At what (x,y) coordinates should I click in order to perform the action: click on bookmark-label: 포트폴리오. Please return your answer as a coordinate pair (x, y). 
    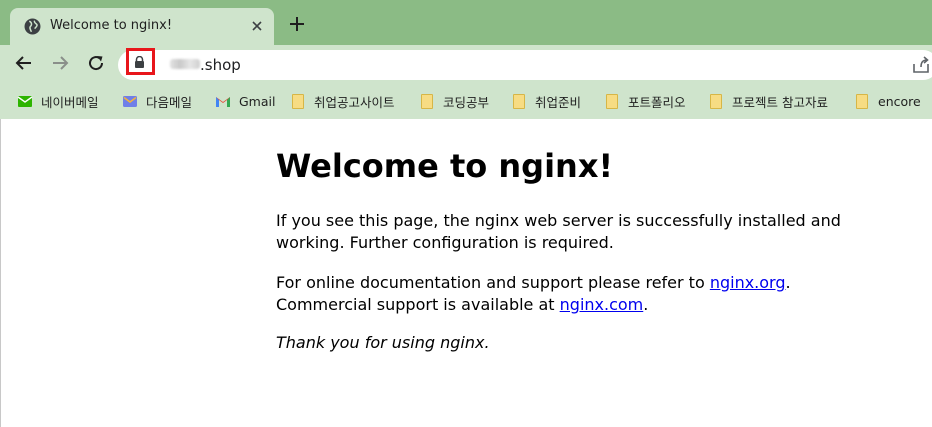
    Looking at the image, I should click on (657, 102).